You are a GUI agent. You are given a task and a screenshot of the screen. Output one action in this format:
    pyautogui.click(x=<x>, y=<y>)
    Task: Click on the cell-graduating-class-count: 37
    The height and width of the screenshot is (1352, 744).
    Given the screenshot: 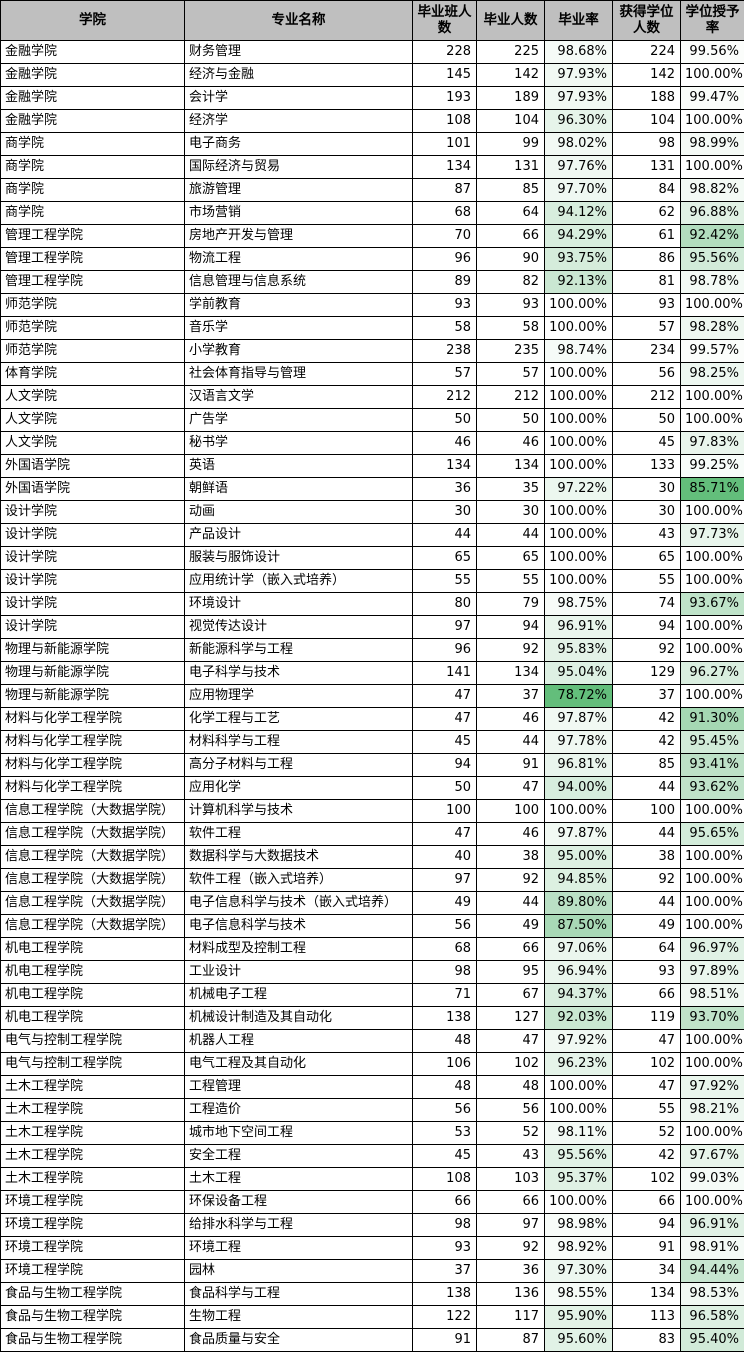 What is the action you would take?
    pyautogui.click(x=445, y=1271)
    